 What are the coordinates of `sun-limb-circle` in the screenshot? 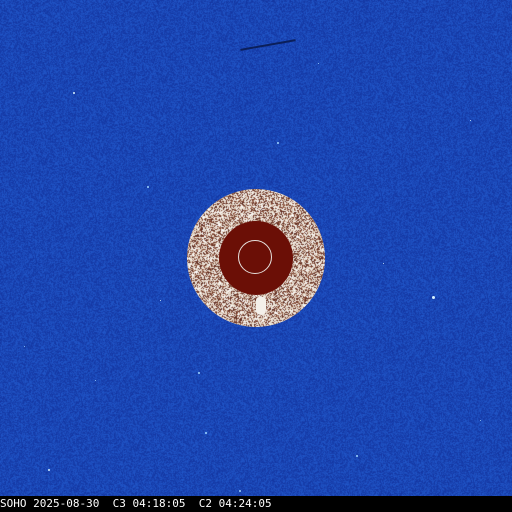 It's located at (255, 257).